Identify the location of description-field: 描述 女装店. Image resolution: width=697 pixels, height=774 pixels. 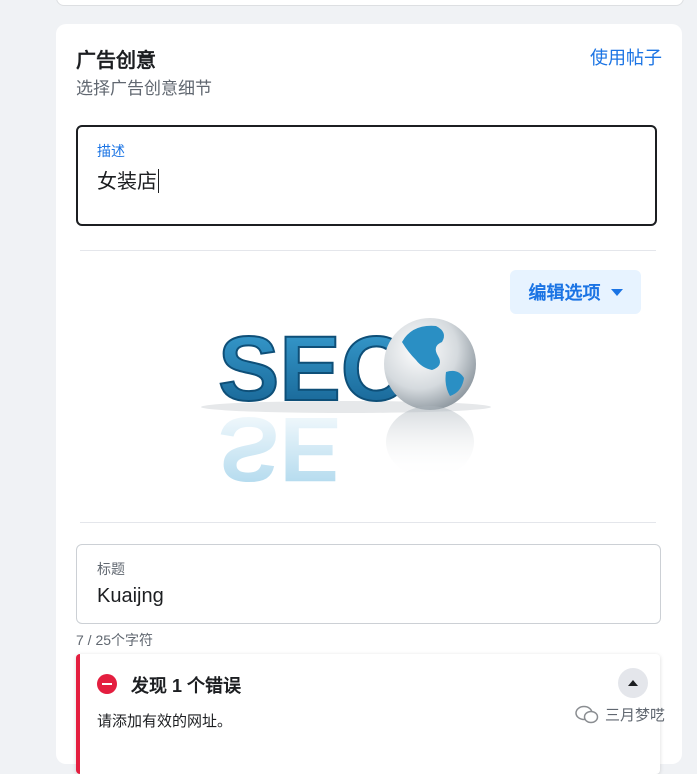
(366, 175).